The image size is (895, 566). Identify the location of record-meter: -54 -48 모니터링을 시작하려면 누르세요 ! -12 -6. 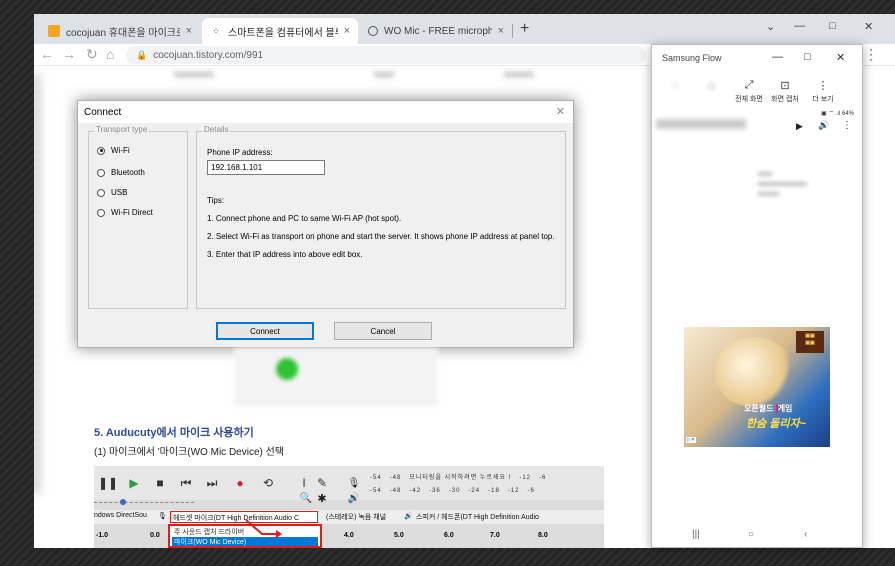
(458, 478).